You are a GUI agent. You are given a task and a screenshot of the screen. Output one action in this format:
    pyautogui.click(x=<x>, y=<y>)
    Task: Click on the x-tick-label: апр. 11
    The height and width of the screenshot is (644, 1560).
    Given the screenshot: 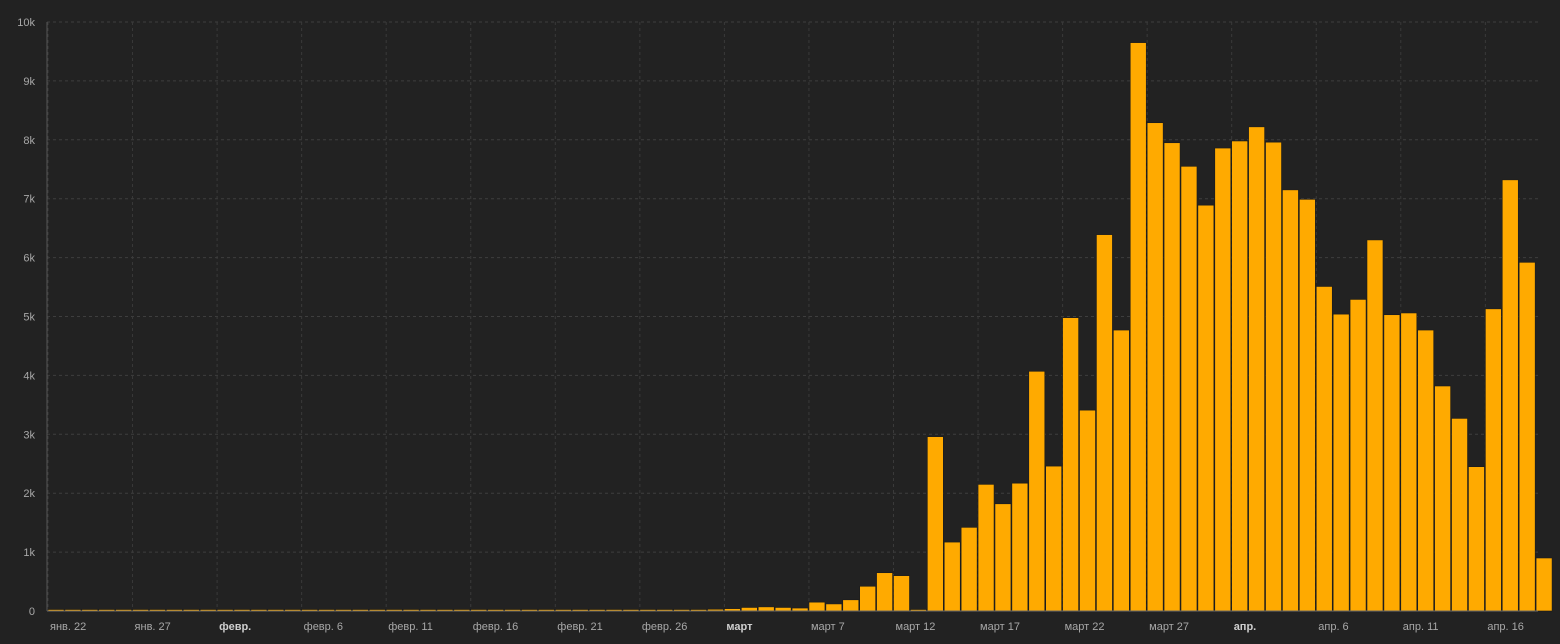 What is the action you would take?
    pyautogui.click(x=1421, y=627)
    